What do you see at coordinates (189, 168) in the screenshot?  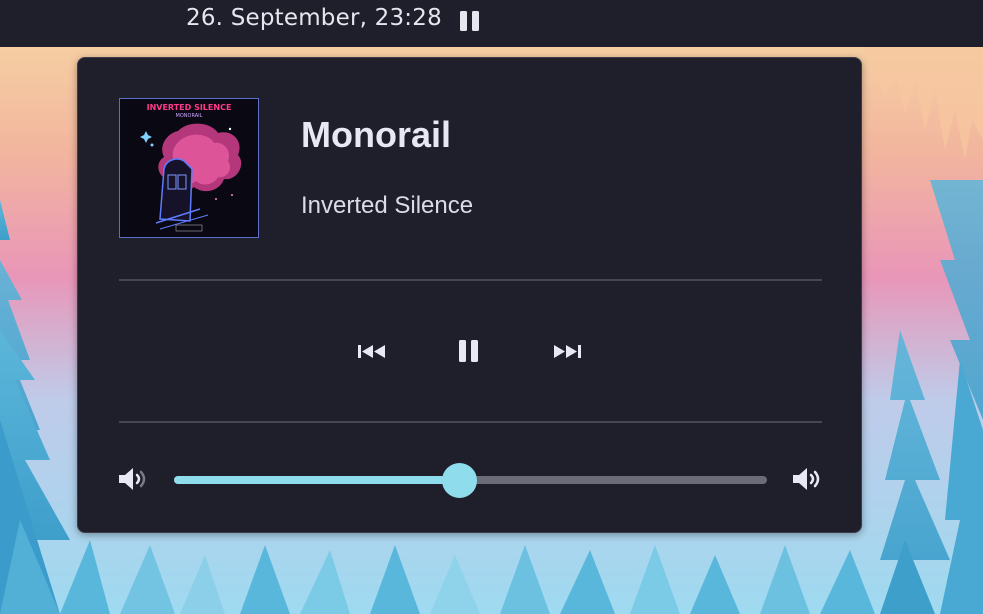 I see `album-art: INVERTED SILENCE MONORAIL` at bounding box center [189, 168].